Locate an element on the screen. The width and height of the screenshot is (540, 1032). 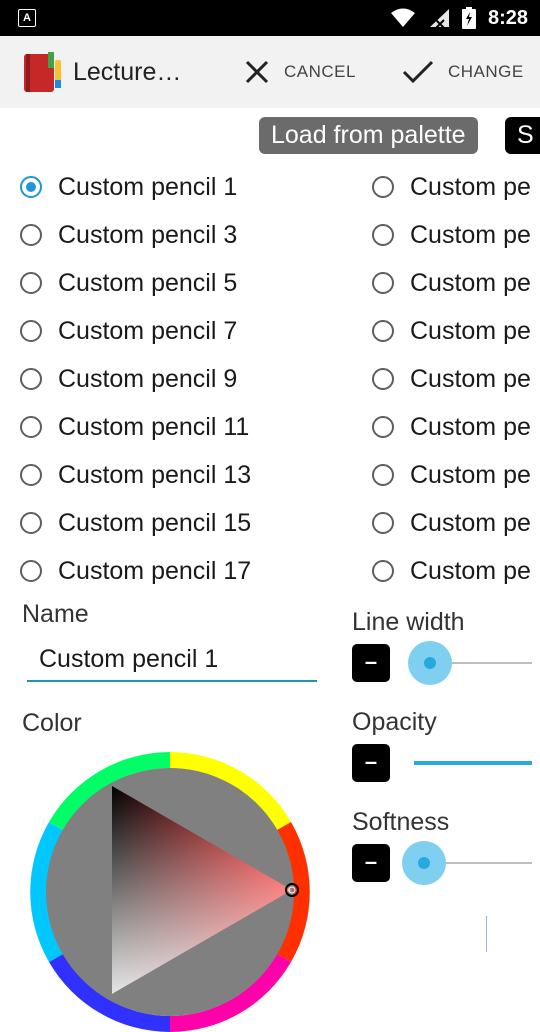
pencil-radio-option: Custom pencil 3 is located at coordinates (128, 235).